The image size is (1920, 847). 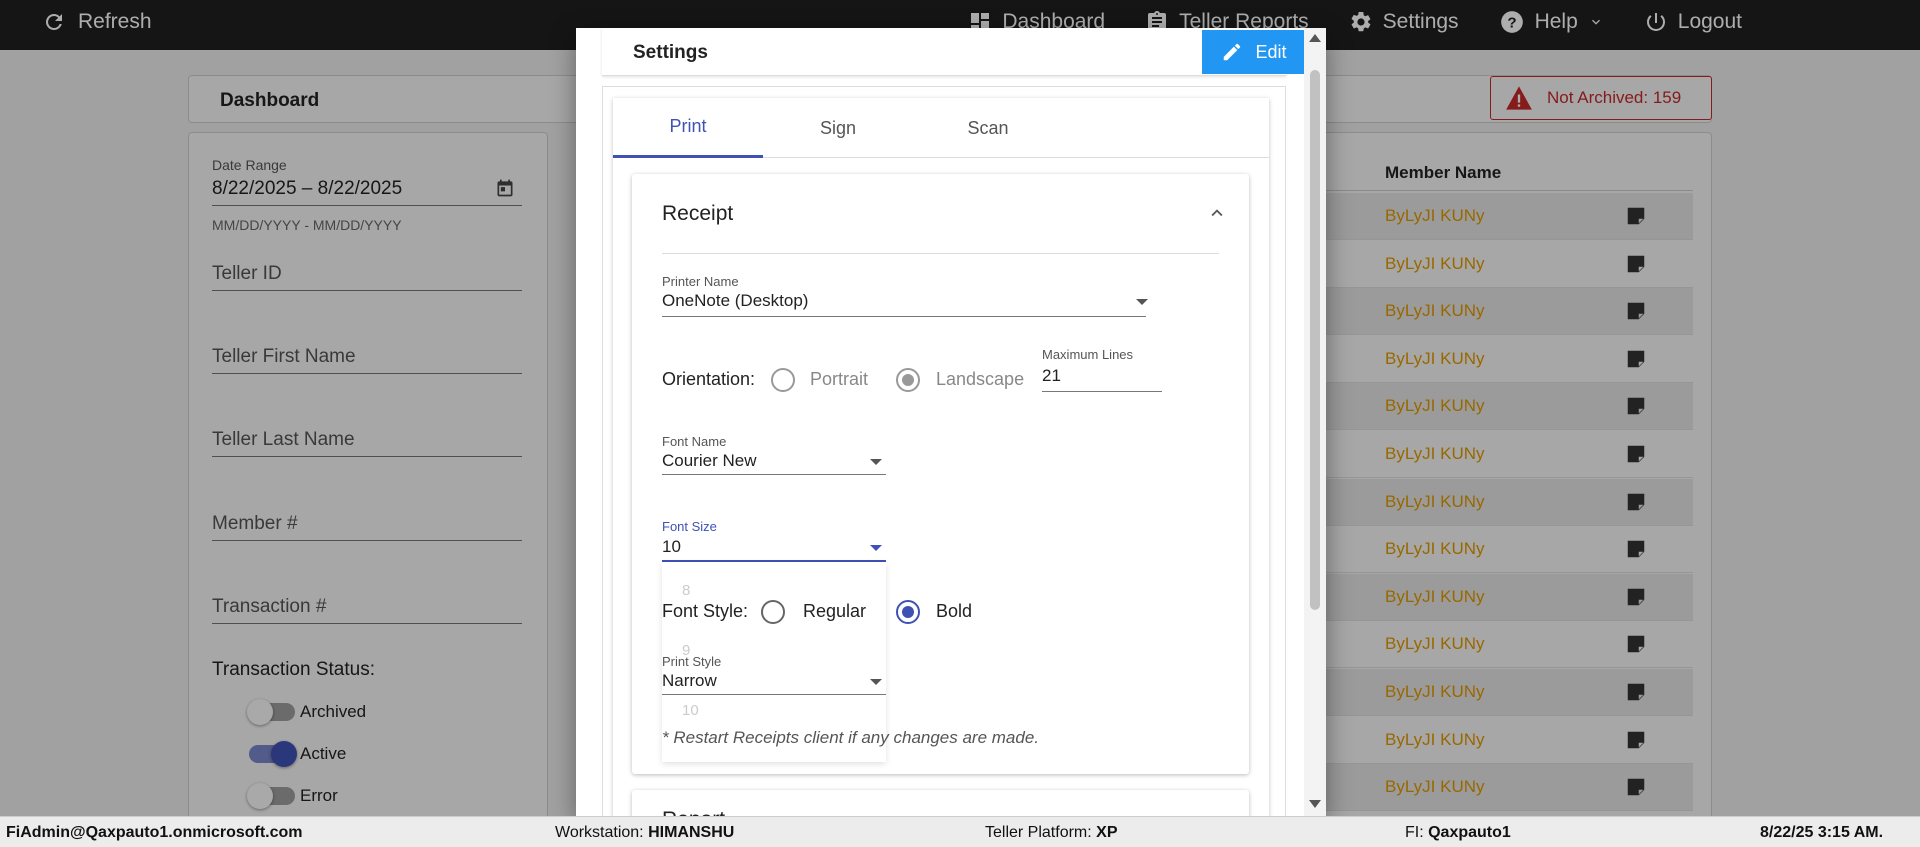 What do you see at coordinates (838, 128) in the screenshot?
I see `tab-sign: Sign` at bounding box center [838, 128].